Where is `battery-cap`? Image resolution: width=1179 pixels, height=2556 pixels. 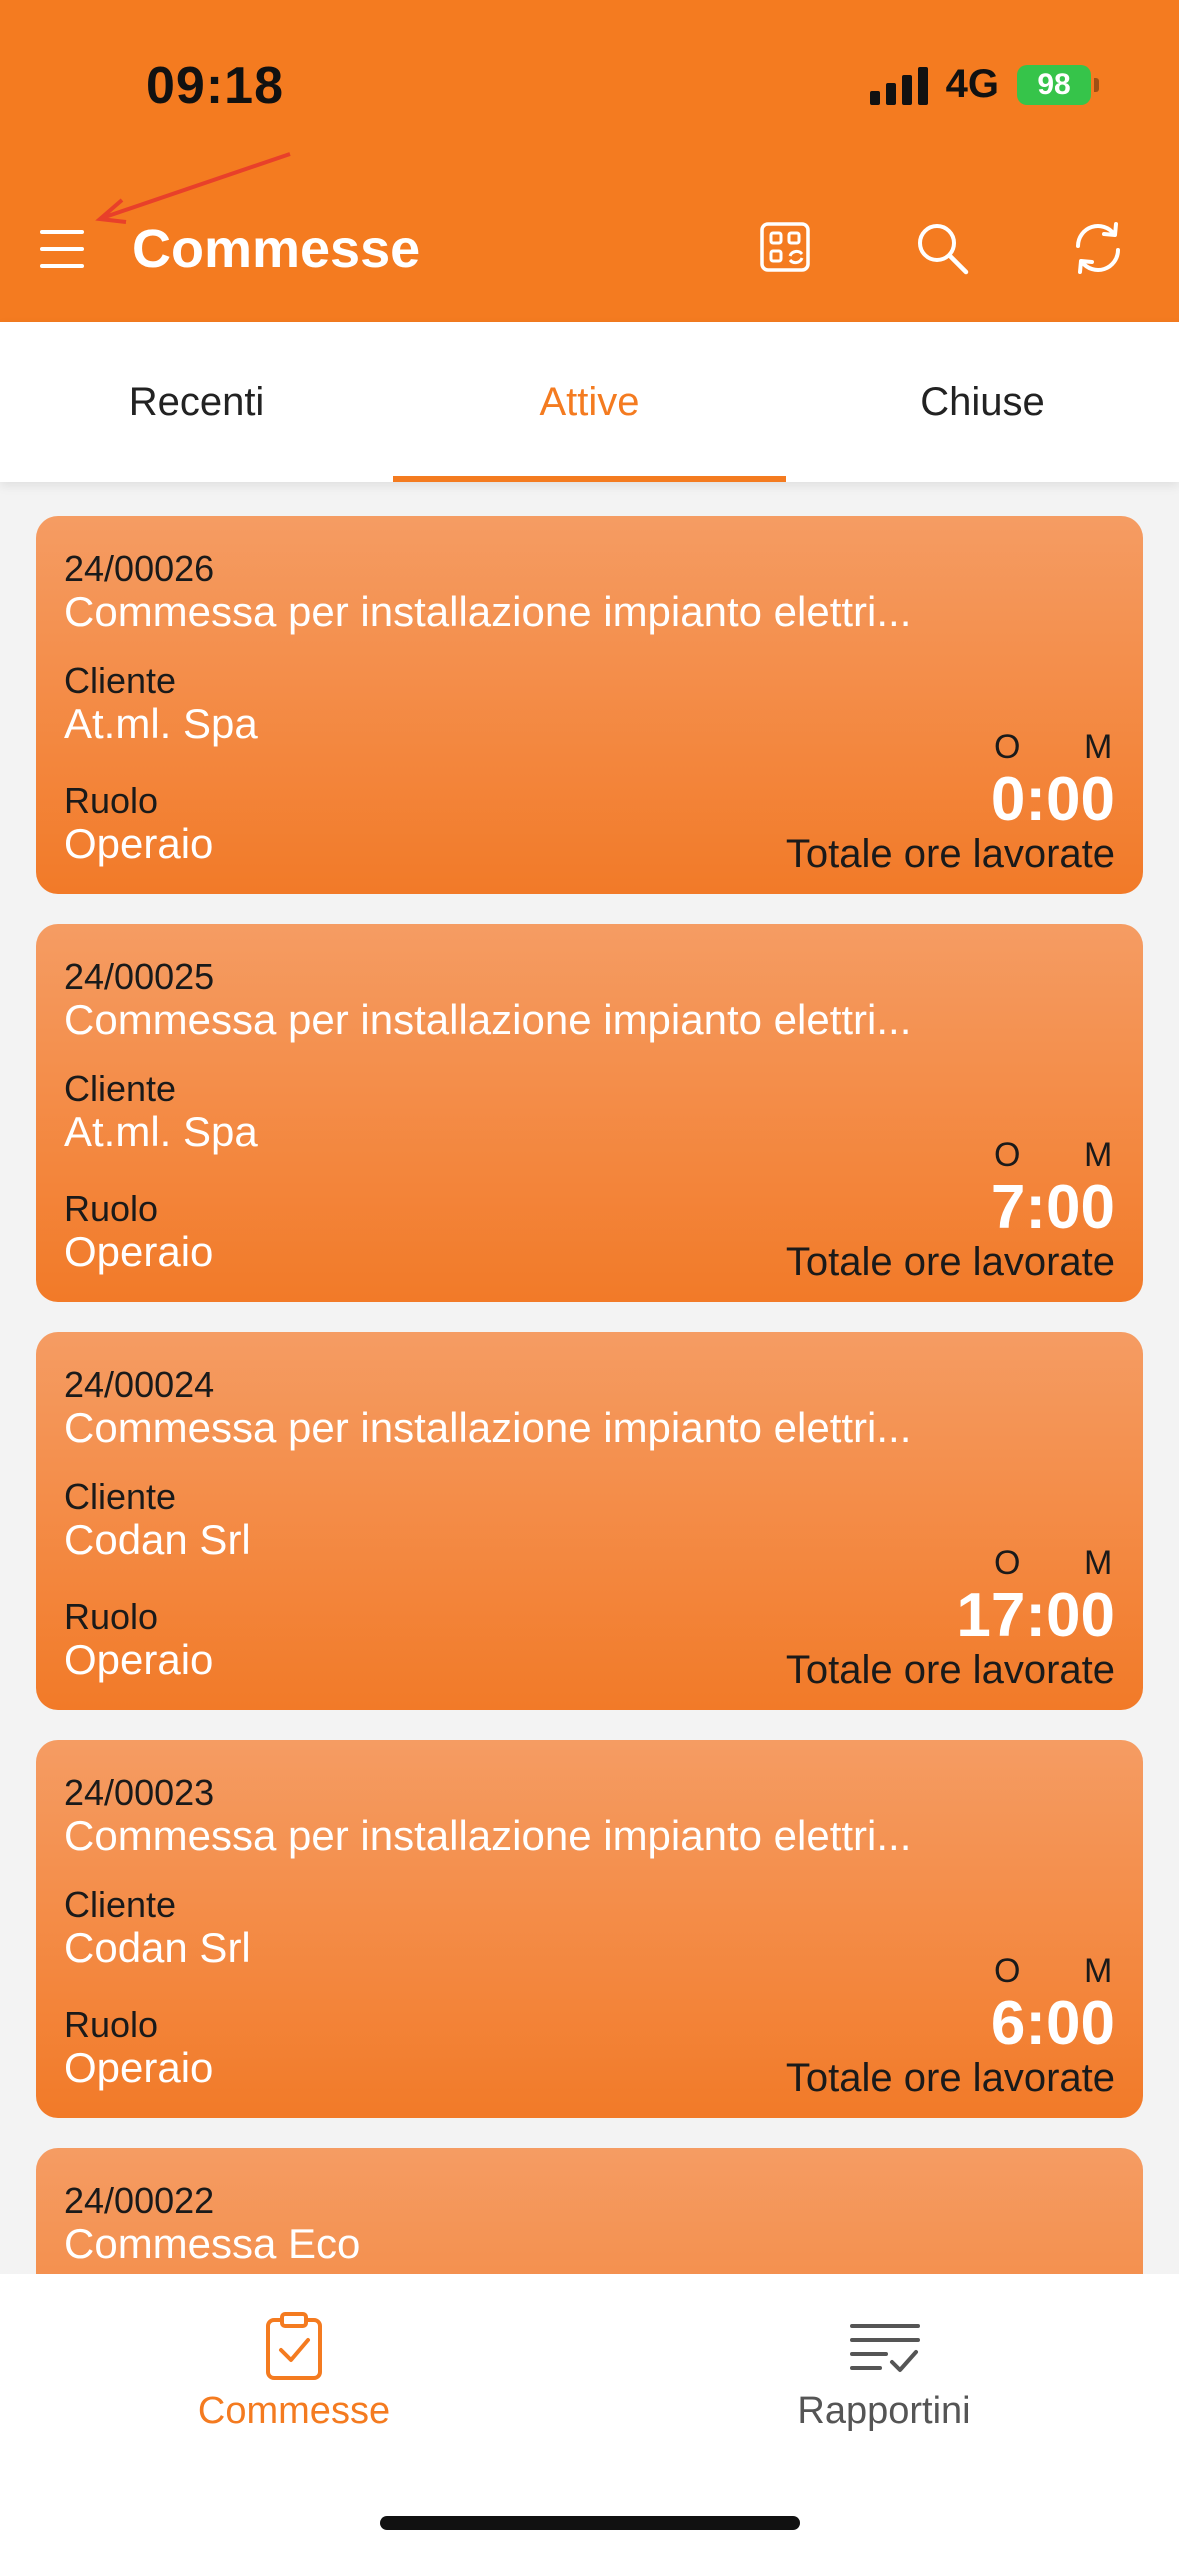
battery-cap is located at coordinates (1096, 84).